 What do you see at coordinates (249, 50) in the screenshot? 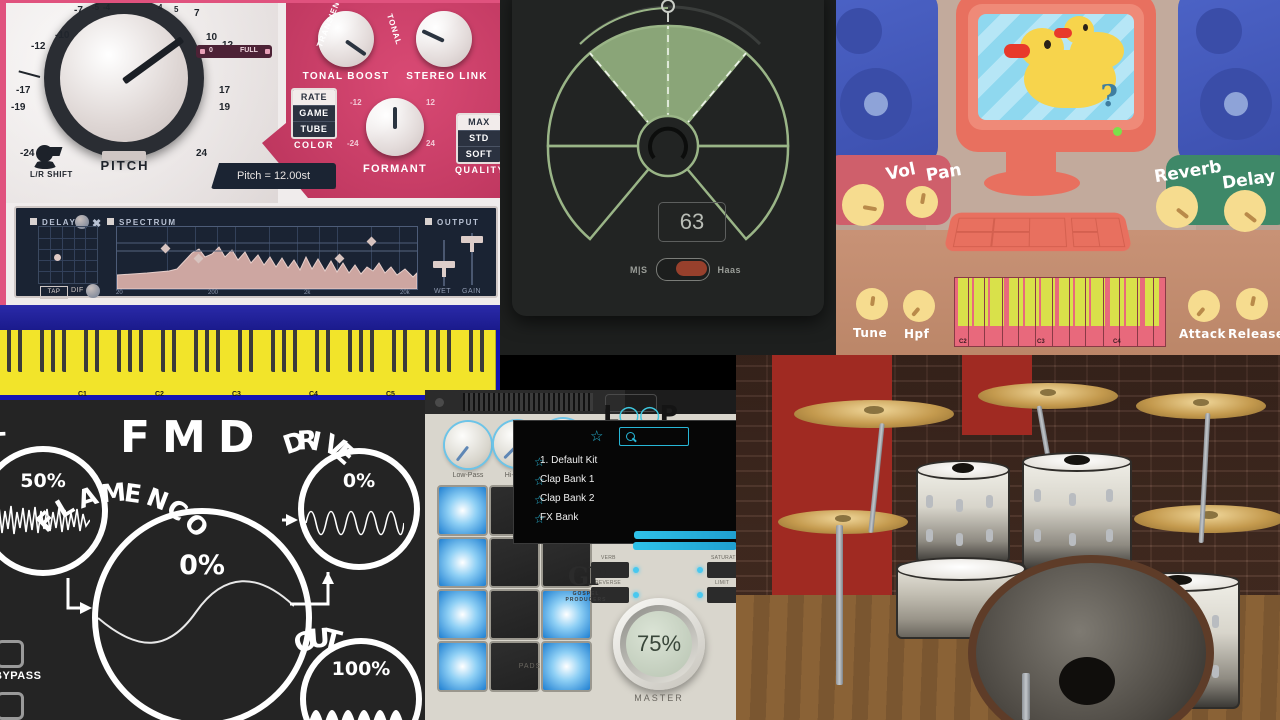
I see `stereo-link-max-label: FULL` at bounding box center [249, 50].